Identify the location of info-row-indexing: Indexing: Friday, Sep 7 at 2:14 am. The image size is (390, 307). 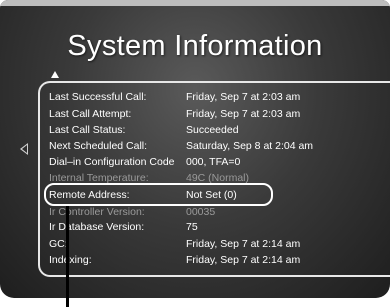
(195, 260).